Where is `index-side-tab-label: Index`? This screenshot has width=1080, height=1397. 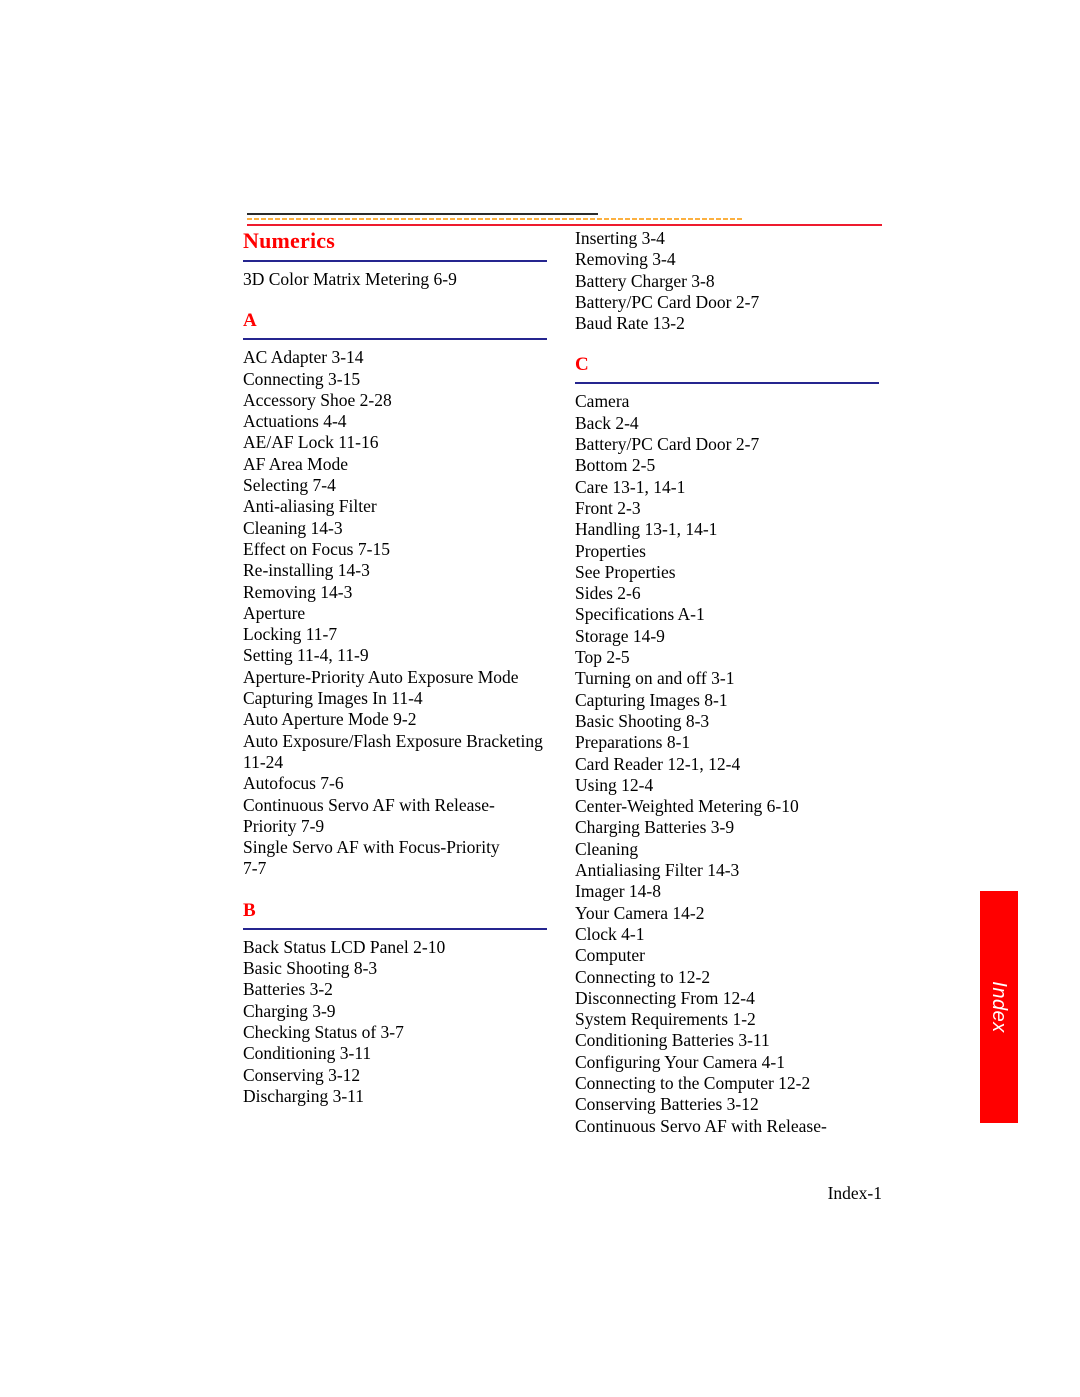 index-side-tab-label: Index is located at coordinates (999, 1007).